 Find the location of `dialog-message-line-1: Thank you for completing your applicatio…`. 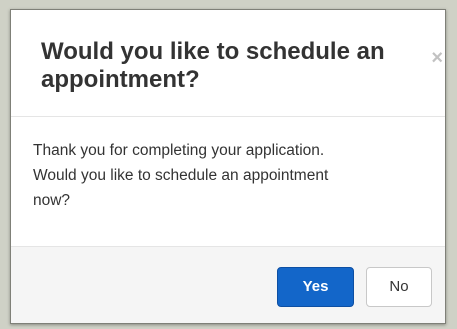

dialog-message-line-1: Thank you for completing your applicatio… is located at coordinates (179, 150).